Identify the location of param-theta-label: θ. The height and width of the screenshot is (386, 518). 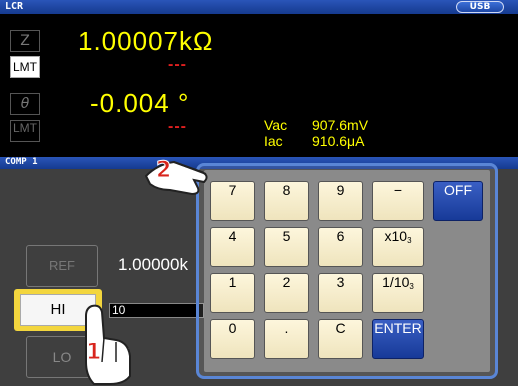
(25, 104).